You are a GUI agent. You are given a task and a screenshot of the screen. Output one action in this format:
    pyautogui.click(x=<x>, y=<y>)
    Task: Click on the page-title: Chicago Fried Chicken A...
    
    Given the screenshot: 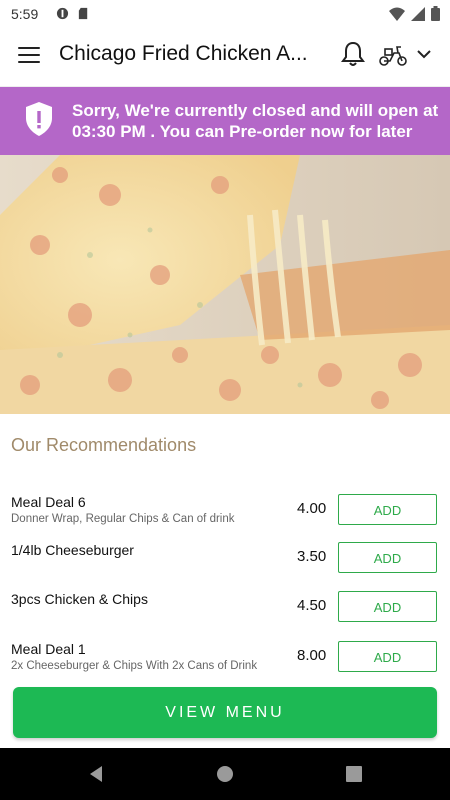 What is the action you would take?
    pyautogui.click(x=183, y=53)
    